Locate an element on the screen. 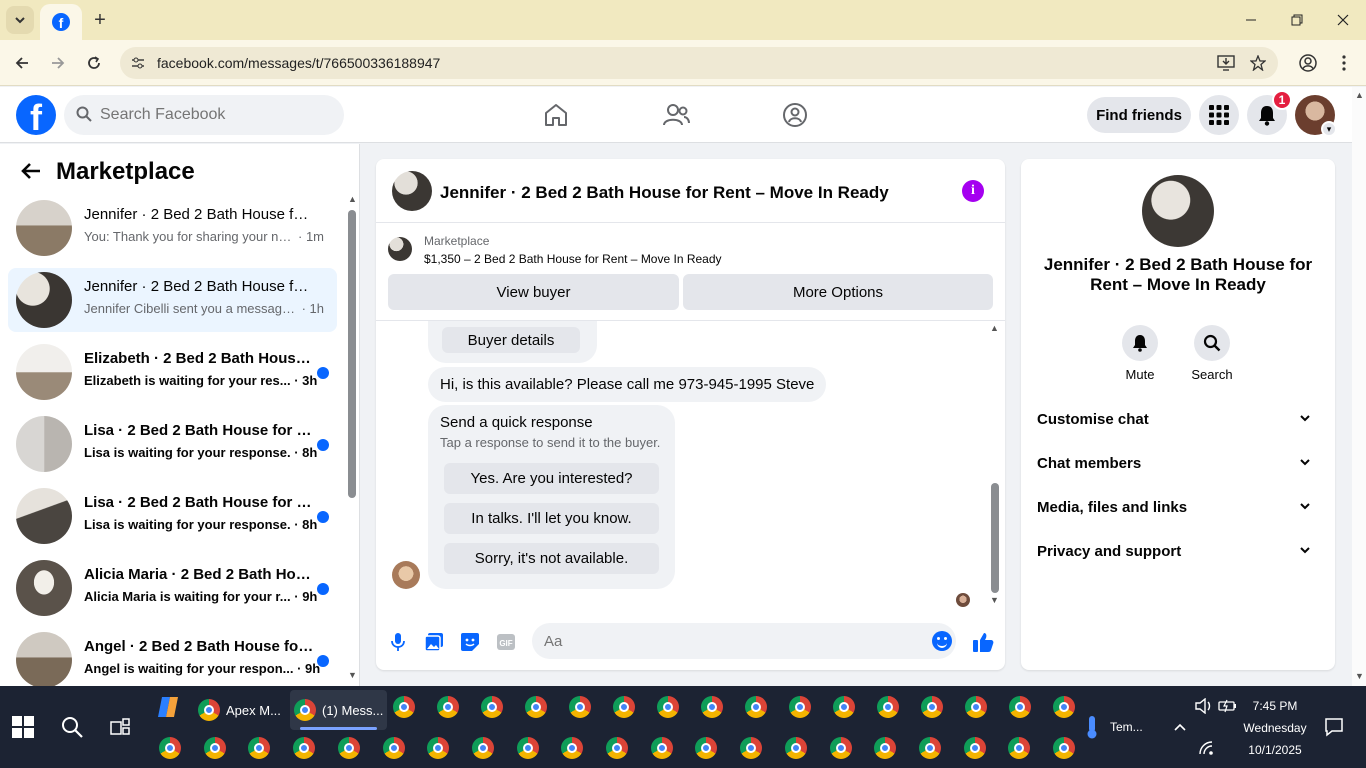  find-friends-button: Find friends is located at coordinates (1139, 115).